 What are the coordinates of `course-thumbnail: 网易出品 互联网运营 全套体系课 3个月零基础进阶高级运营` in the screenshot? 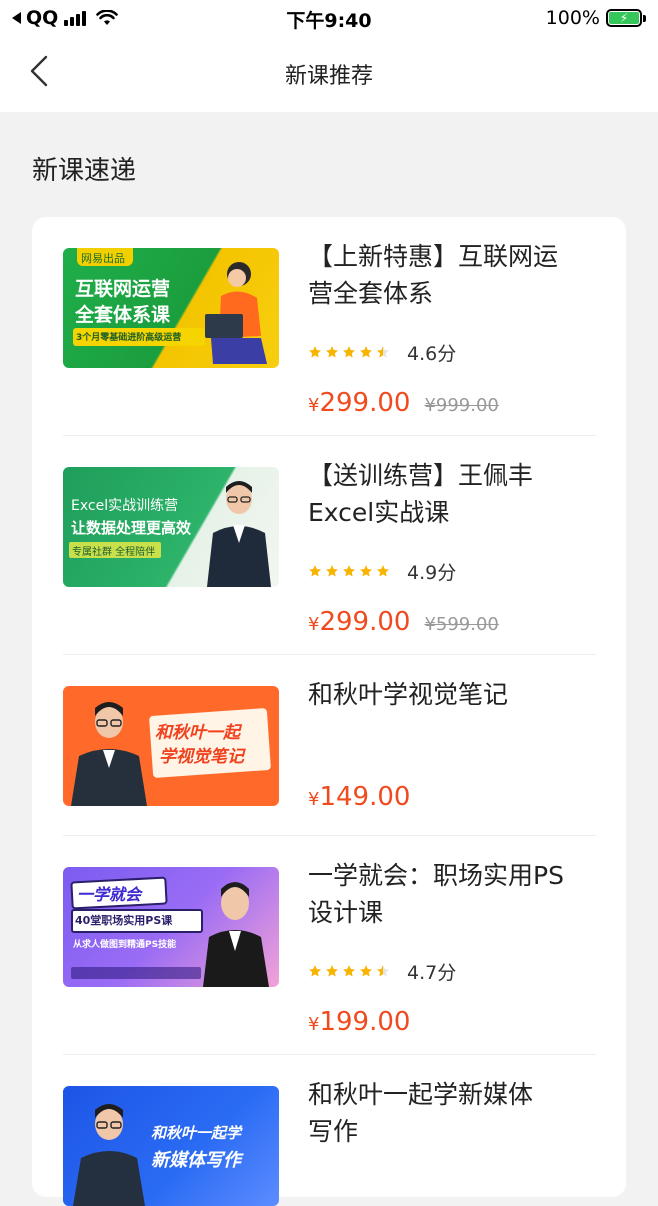 It's located at (171, 308).